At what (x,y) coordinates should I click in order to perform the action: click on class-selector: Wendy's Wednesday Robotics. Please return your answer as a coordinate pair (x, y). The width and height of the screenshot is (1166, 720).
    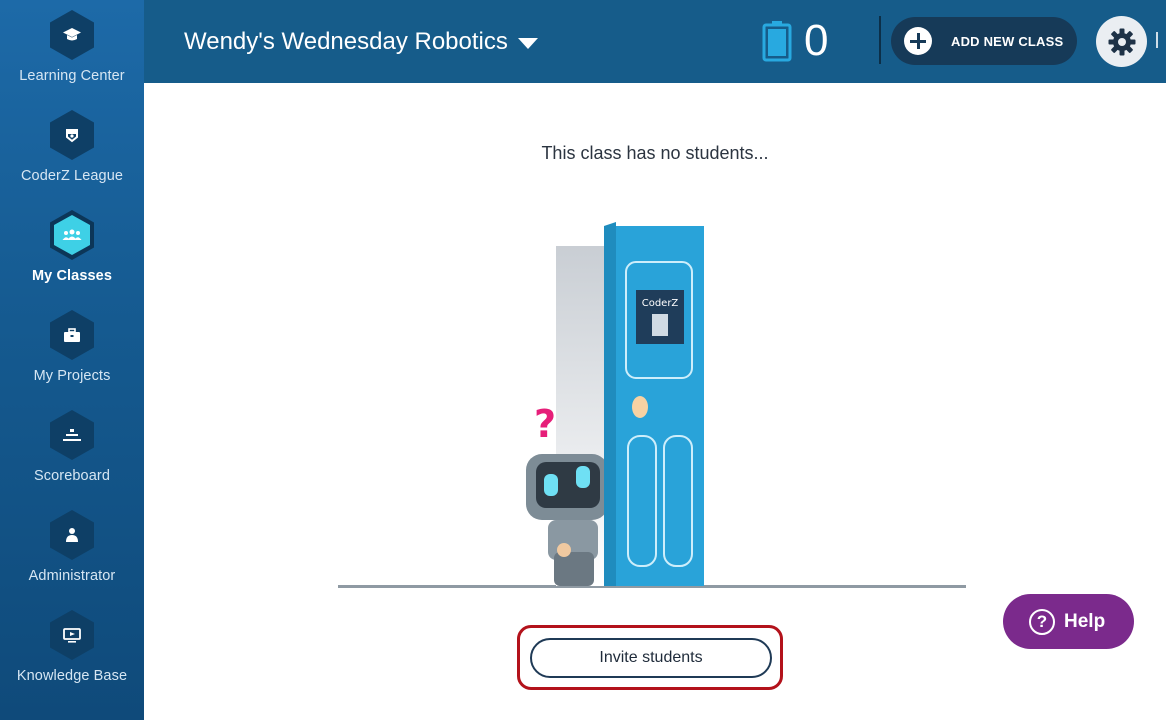
    Looking at the image, I should click on (361, 42).